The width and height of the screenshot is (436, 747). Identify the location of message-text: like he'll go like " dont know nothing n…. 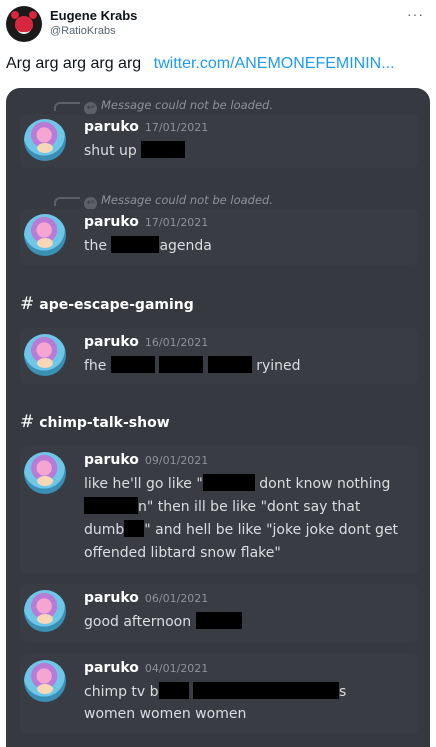
(243, 519).